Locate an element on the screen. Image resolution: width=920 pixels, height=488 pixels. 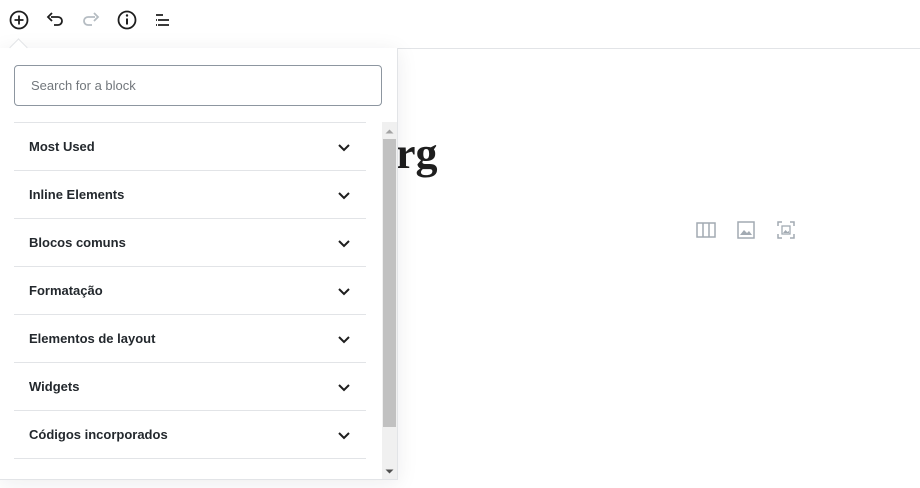
block-search-input is located at coordinates (198, 85).